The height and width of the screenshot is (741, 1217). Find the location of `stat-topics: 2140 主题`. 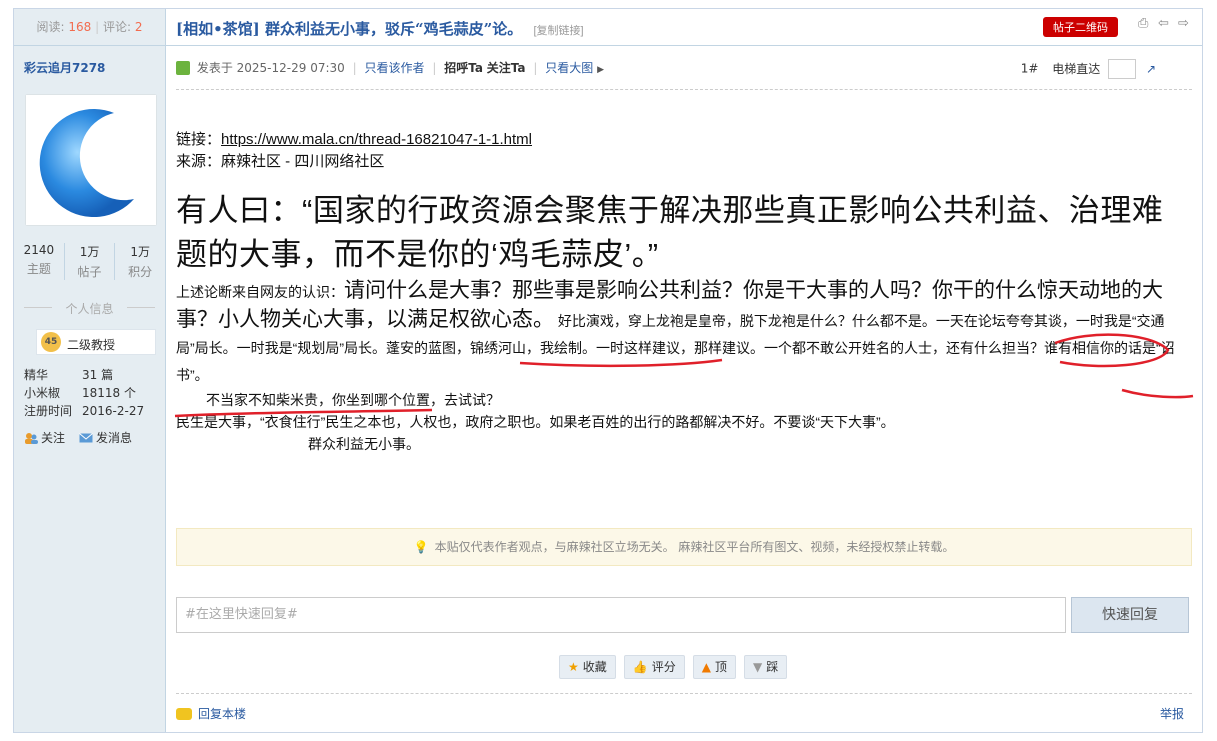

stat-topics: 2140 主题 is located at coordinates (39, 261).